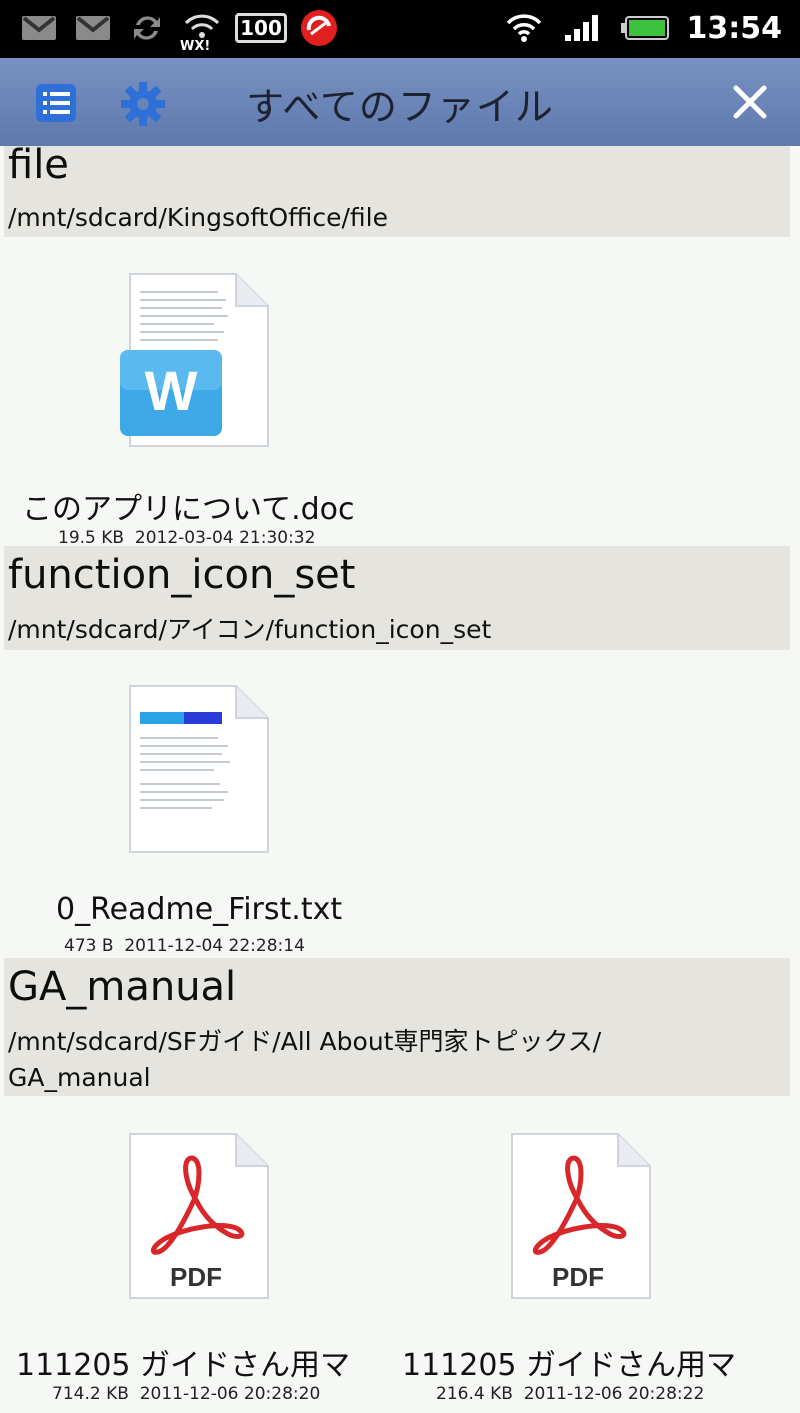  I want to click on wifi-icon, so click(524, 28).